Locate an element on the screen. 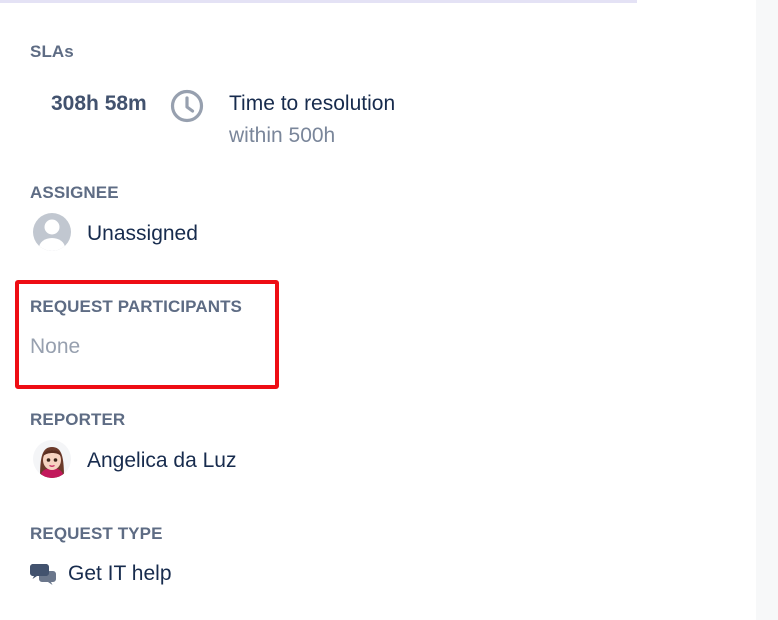 The image size is (778, 620). clock-icon is located at coordinates (187, 106).